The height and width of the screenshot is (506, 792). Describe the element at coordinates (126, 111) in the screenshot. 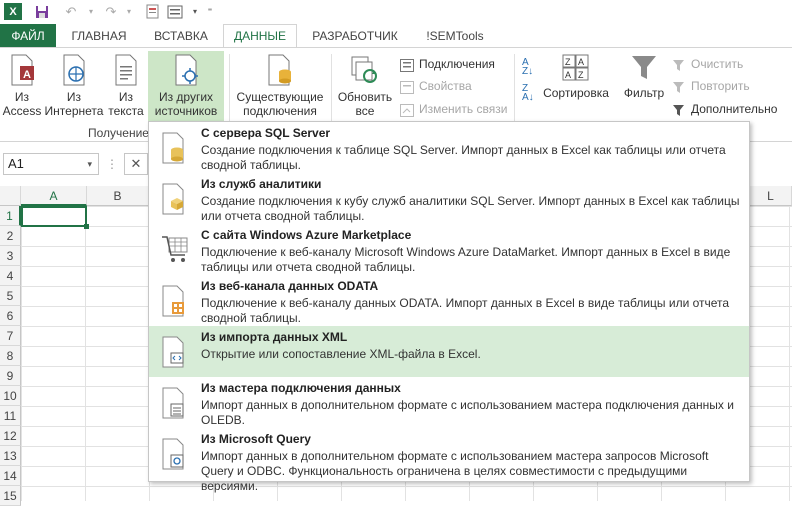

I see `from-text-line2: текста` at that location.